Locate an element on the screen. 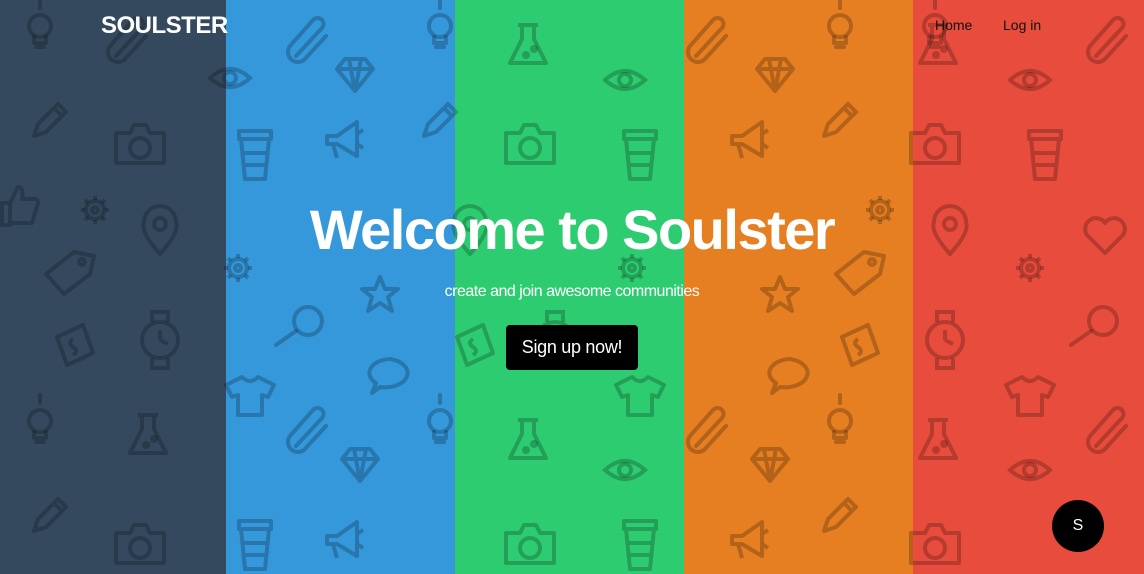  hero-subtitle: create and join awesome communities is located at coordinates (572, 291).